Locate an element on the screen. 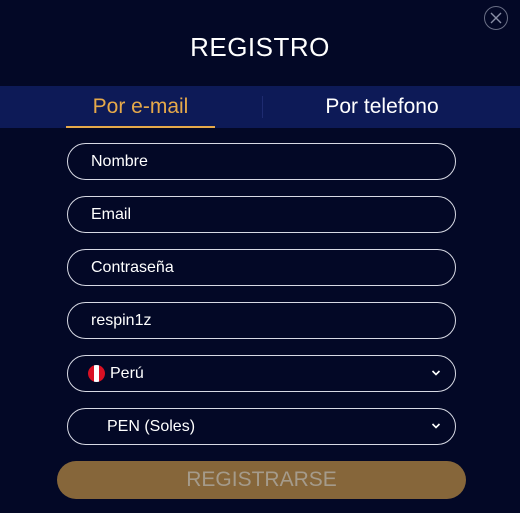 The height and width of the screenshot is (513, 520). promo-code-input is located at coordinates (261, 320).